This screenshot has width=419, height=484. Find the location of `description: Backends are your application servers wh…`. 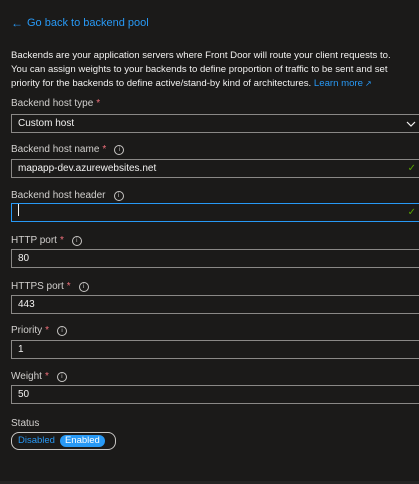

description: Backends are your application servers wh… is located at coordinates (210, 70).